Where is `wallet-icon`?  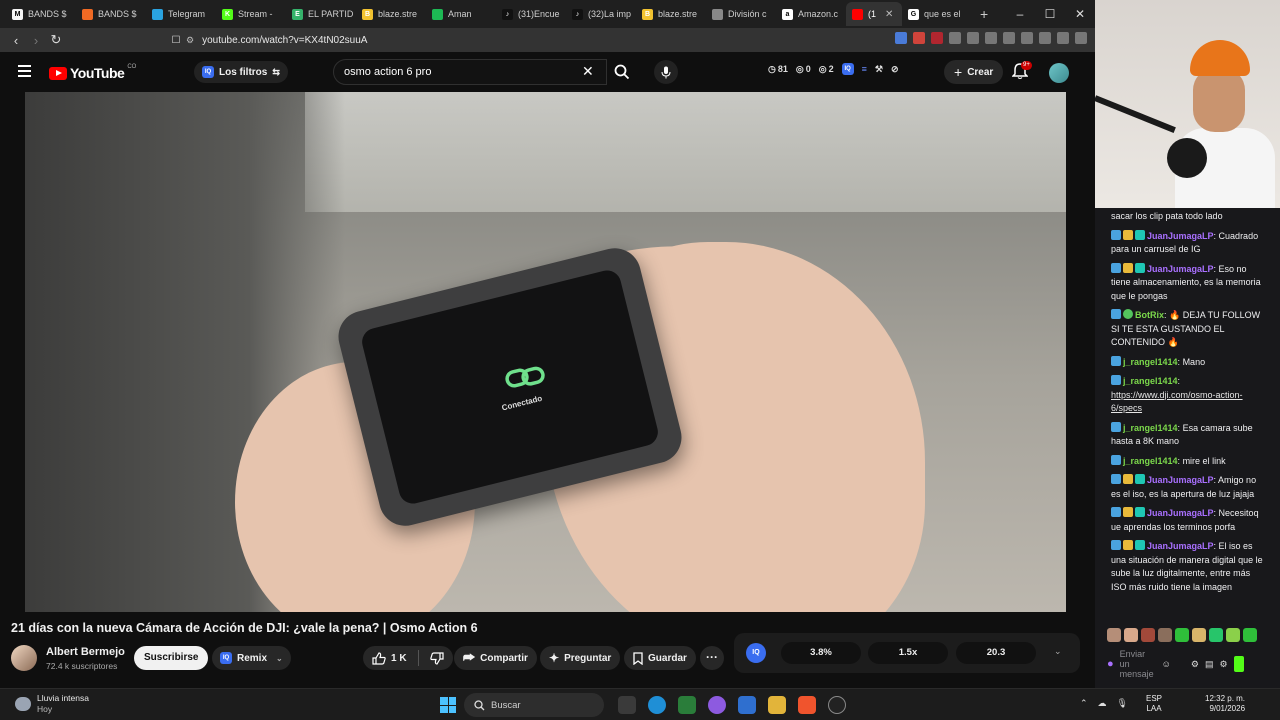
wallet-icon is located at coordinates (1027, 38).